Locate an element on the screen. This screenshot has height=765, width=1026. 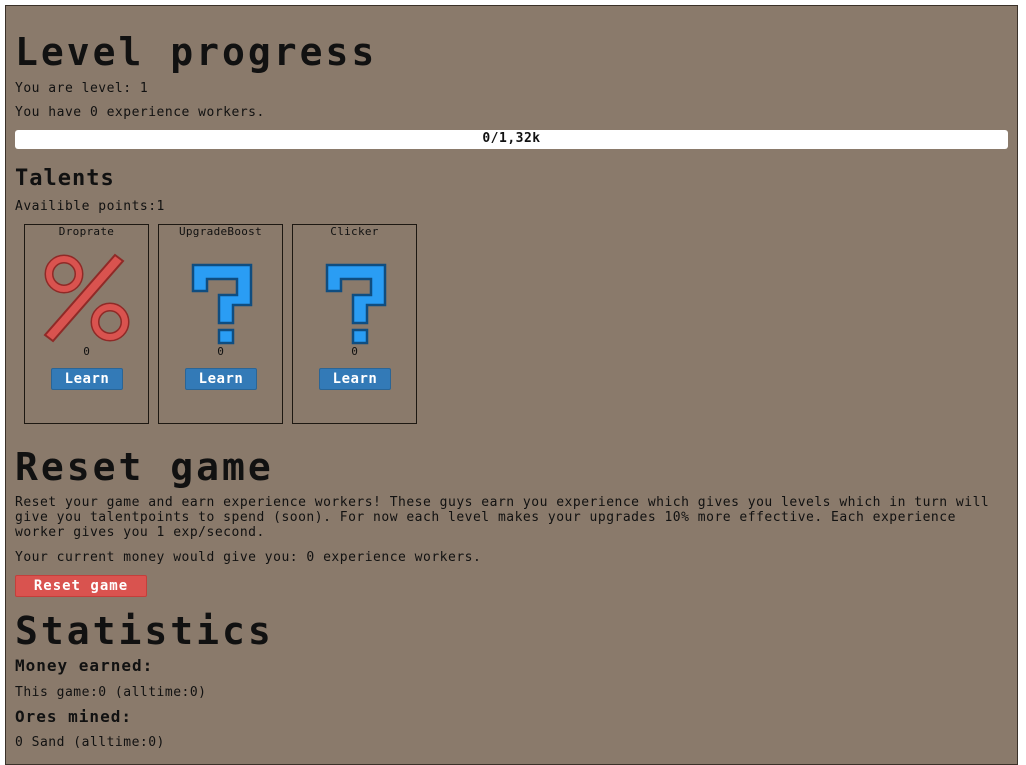
xp-progress-bar: 0/1,32k is located at coordinates (511, 139).